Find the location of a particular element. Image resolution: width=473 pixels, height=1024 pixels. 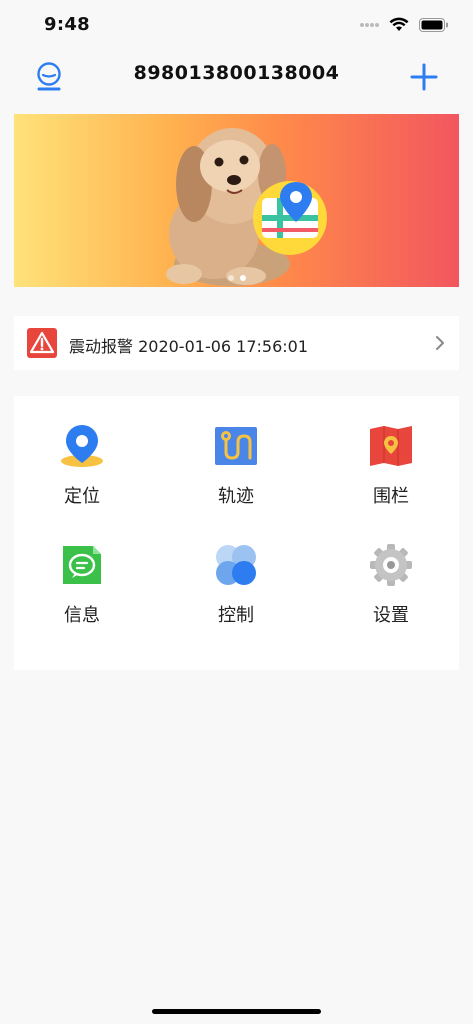

carousel-dot-active is located at coordinates (242, 278).